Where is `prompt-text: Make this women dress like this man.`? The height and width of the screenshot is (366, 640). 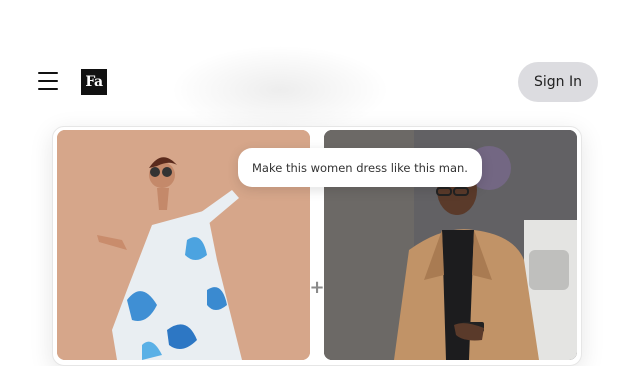 prompt-text: Make this women dress like this man. is located at coordinates (360, 167).